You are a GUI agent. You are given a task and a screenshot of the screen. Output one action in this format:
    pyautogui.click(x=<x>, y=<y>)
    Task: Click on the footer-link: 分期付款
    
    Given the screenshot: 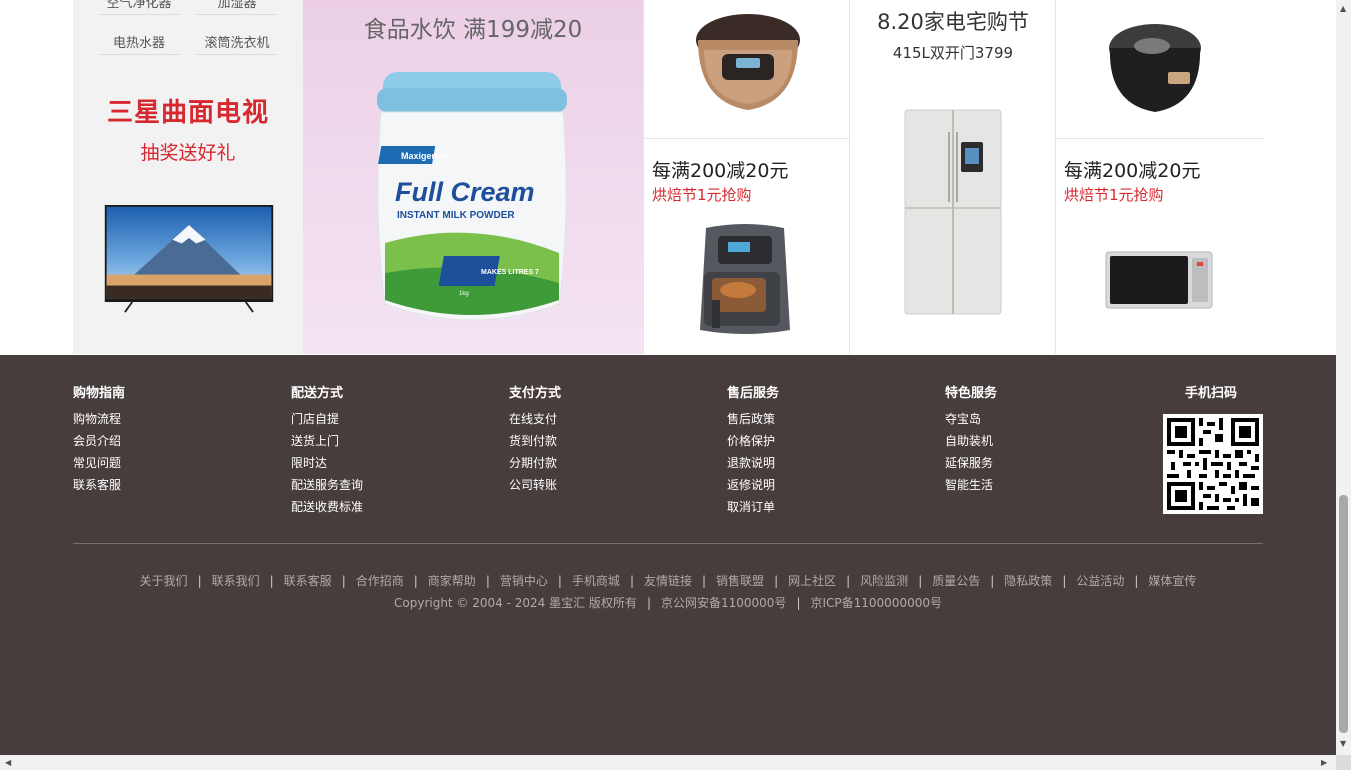 What is the action you would take?
    pyautogui.click(x=535, y=466)
    